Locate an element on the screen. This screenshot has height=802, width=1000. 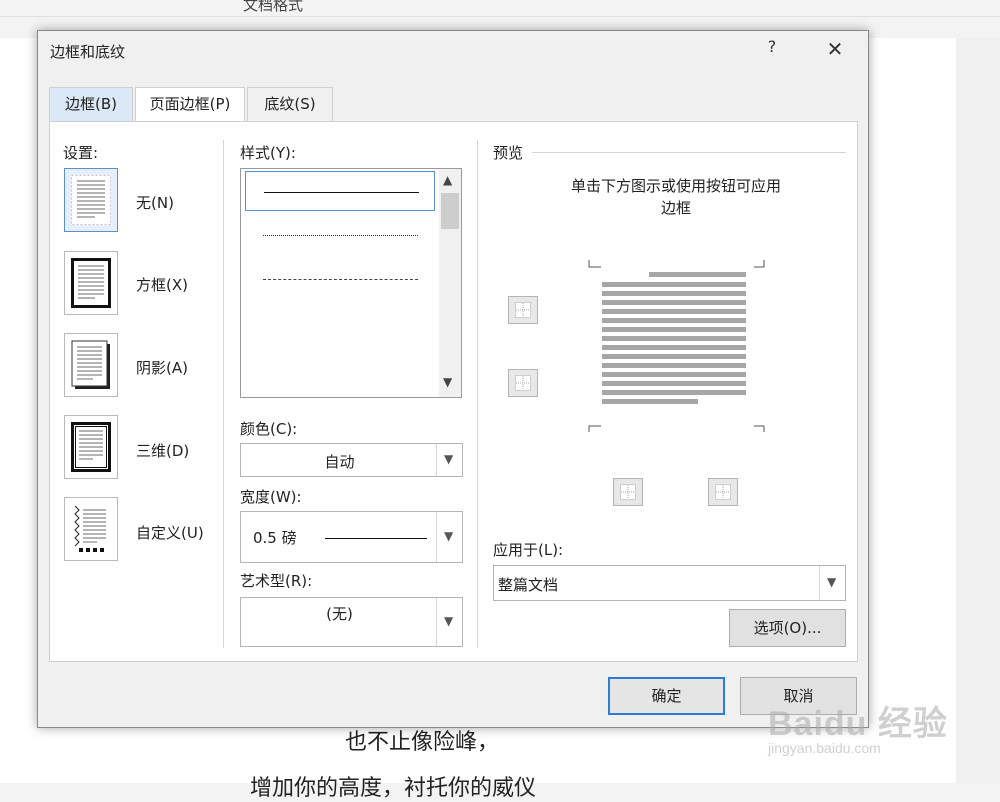
fine-dash-line-sample is located at coordinates (340, 279).